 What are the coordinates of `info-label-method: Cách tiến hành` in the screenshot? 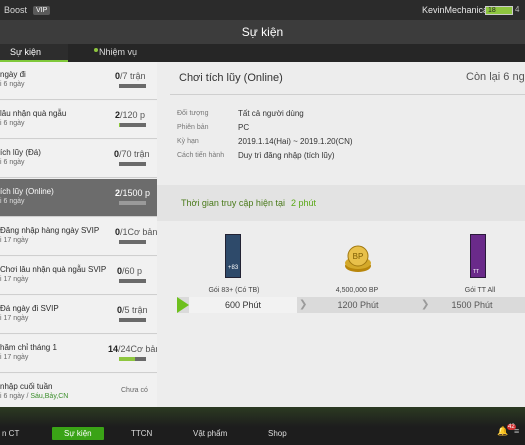 It's located at (201, 155).